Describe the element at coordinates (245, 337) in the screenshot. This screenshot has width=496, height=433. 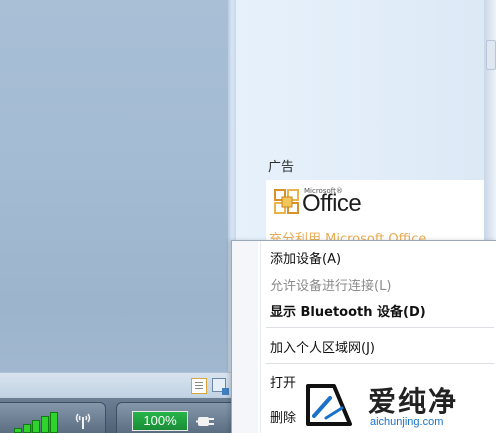
I see `menu-gutter` at that location.